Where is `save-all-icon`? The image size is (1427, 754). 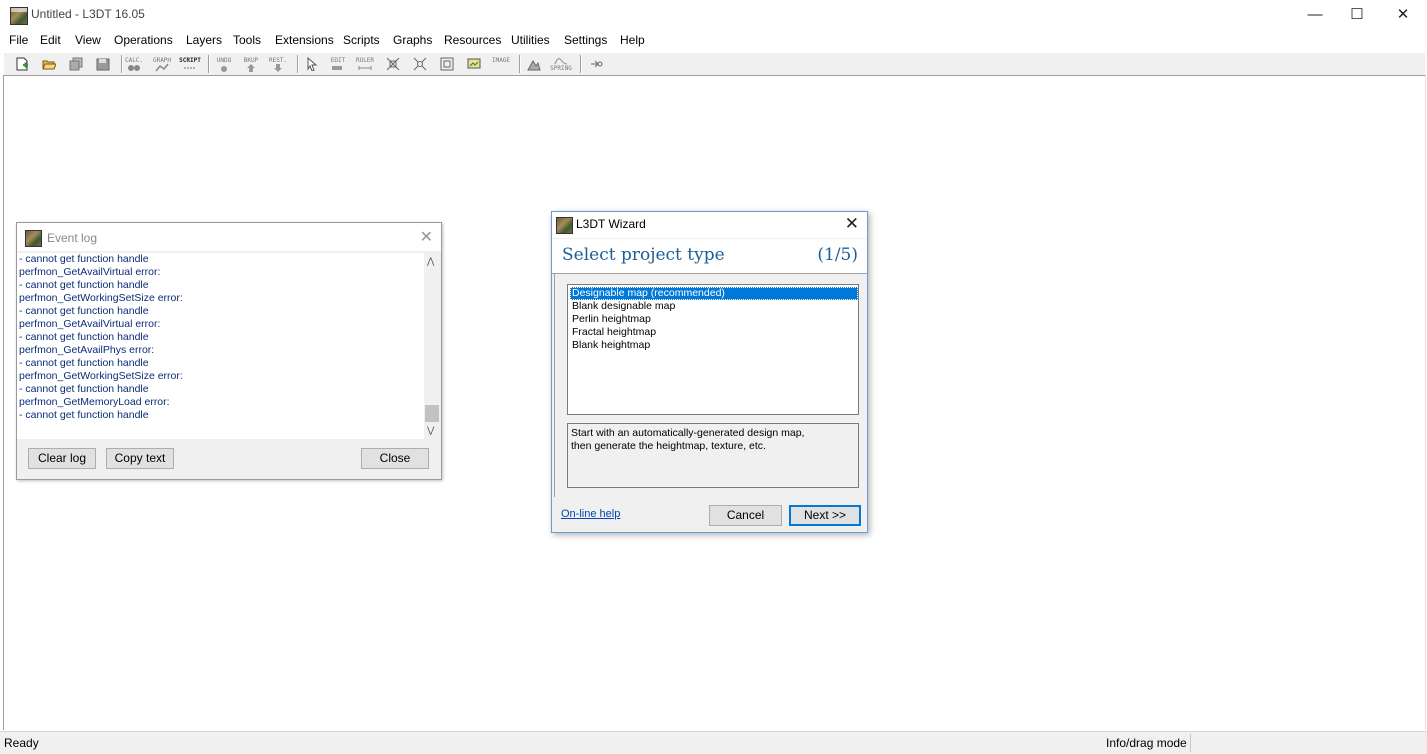 save-all-icon is located at coordinates (76, 64).